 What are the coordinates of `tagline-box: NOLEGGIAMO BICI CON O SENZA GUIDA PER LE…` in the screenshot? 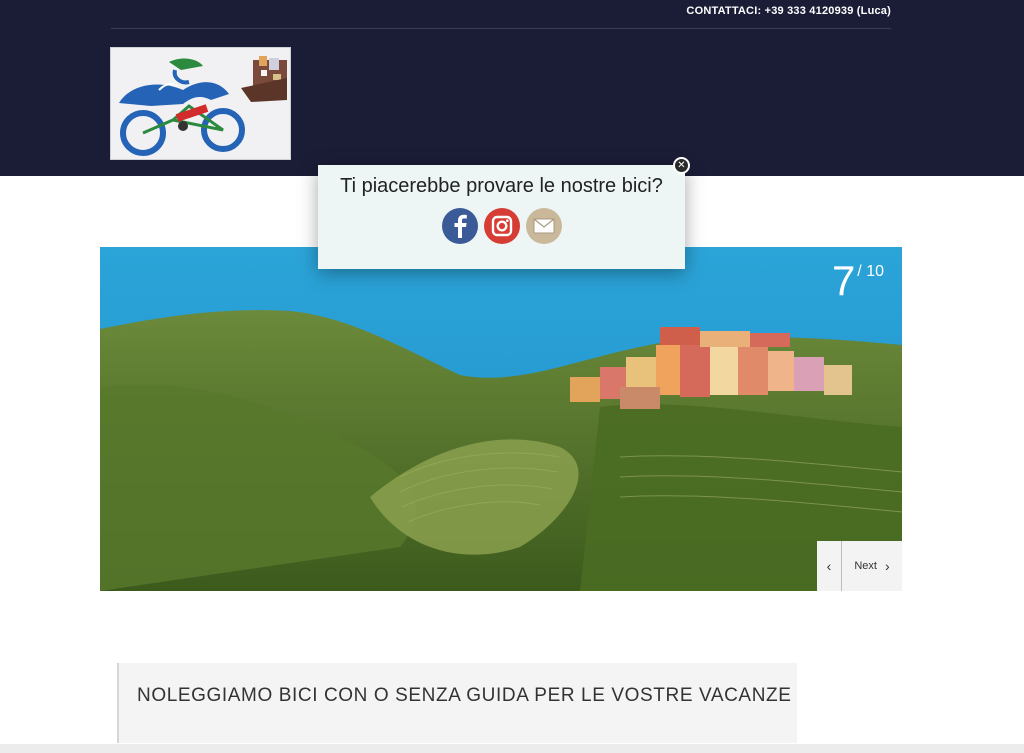 It's located at (457, 703).